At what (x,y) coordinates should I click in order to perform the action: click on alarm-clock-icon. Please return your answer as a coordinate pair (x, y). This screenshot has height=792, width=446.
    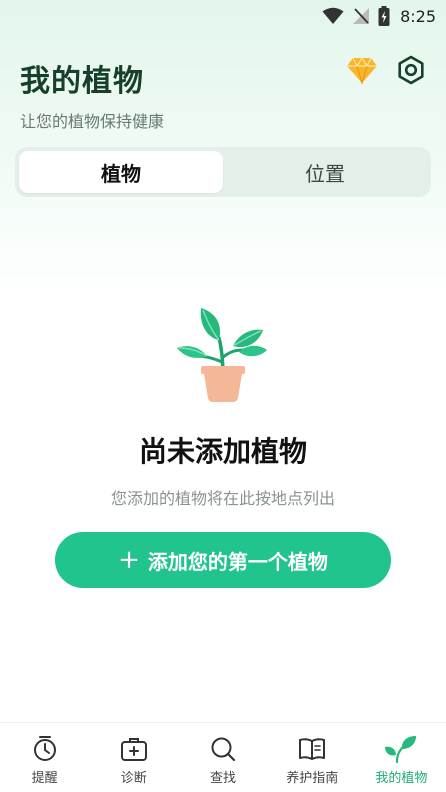
    Looking at the image, I should click on (44, 748).